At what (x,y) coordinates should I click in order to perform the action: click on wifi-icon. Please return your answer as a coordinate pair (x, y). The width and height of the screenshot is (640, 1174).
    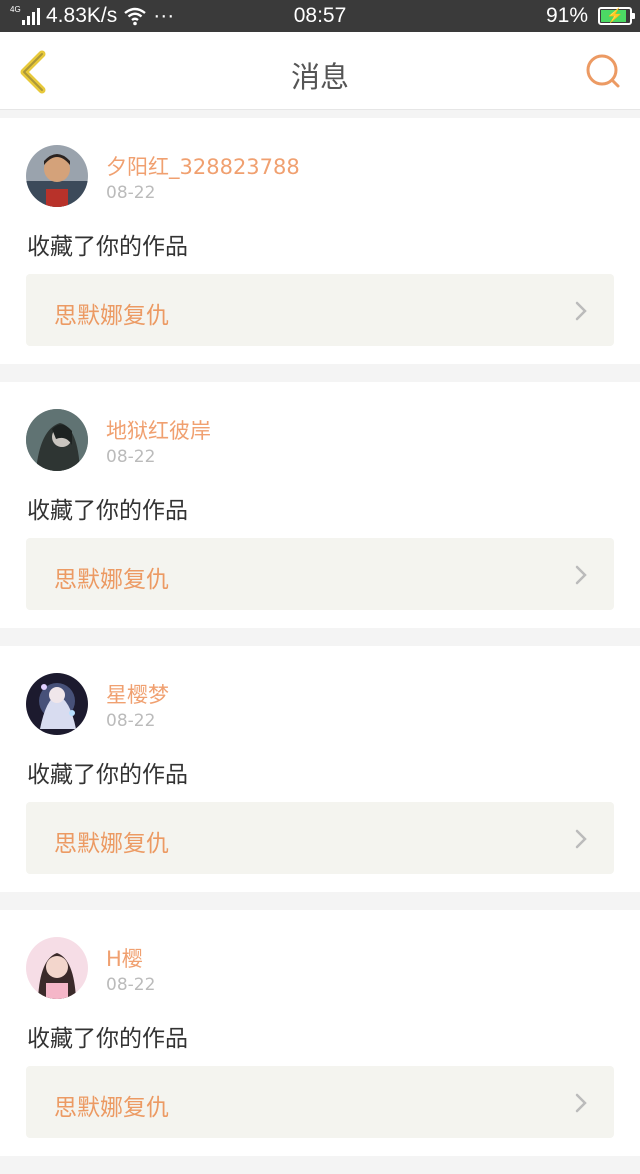
    Looking at the image, I should click on (135, 16).